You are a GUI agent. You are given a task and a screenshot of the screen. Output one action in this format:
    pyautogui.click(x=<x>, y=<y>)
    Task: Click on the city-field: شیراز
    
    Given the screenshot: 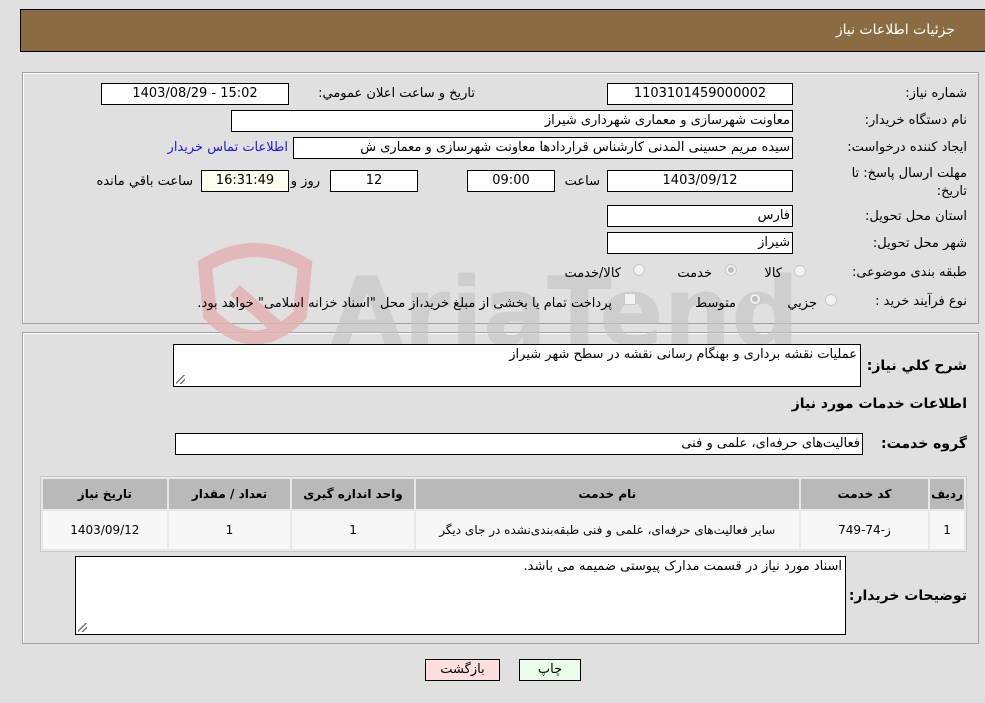 What is the action you would take?
    pyautogui.click(x=700, y=243)
    